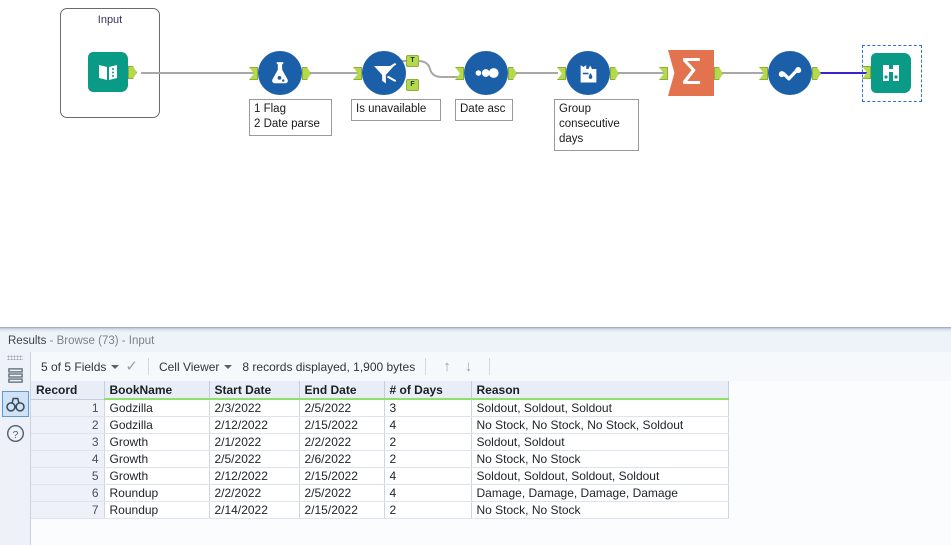 The height and width of the screenshot is (545, 951). I want to click on results-title-rest: - Browse (73) - Input, so click(100, 341).